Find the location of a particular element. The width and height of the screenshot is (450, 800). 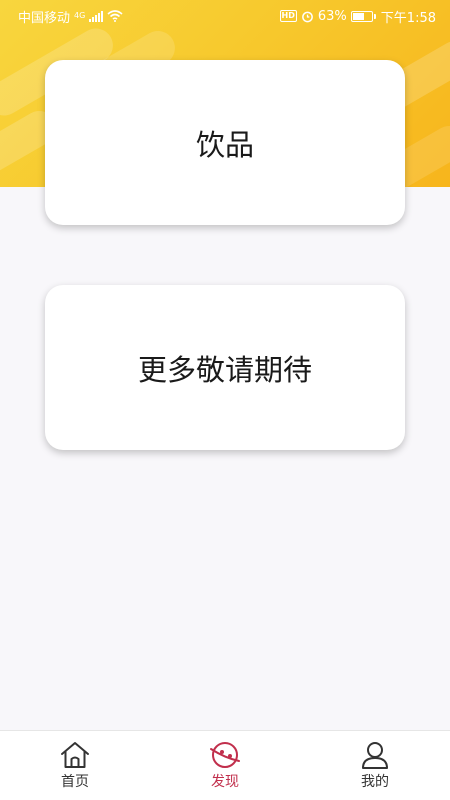

status-bar: 中国移动 4G HD 63% 下午1:58 is located at coordinates (225, 16).